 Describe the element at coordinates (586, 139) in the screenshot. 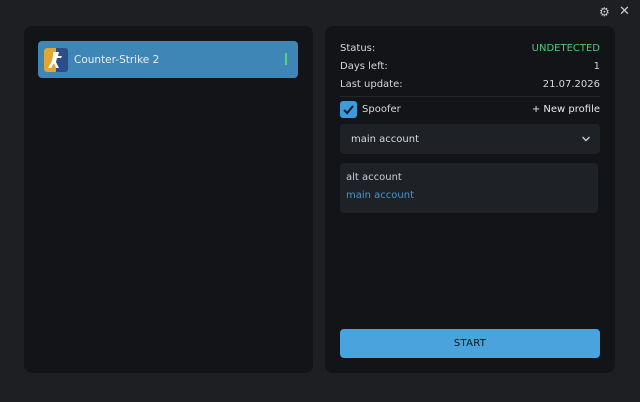

I see `chevron-down-icon` at that location.